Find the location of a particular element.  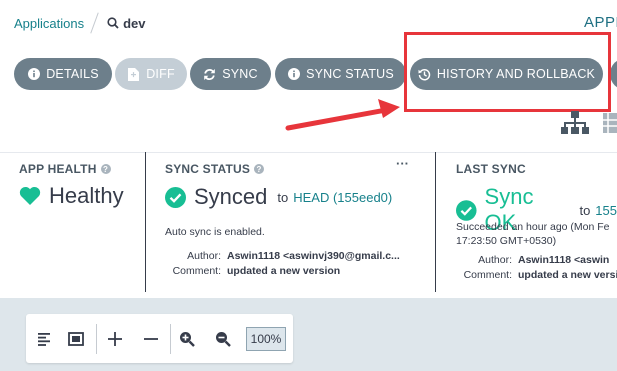

sync-status-header: SYNC STATUS ? is located at coordinates (215, 169).